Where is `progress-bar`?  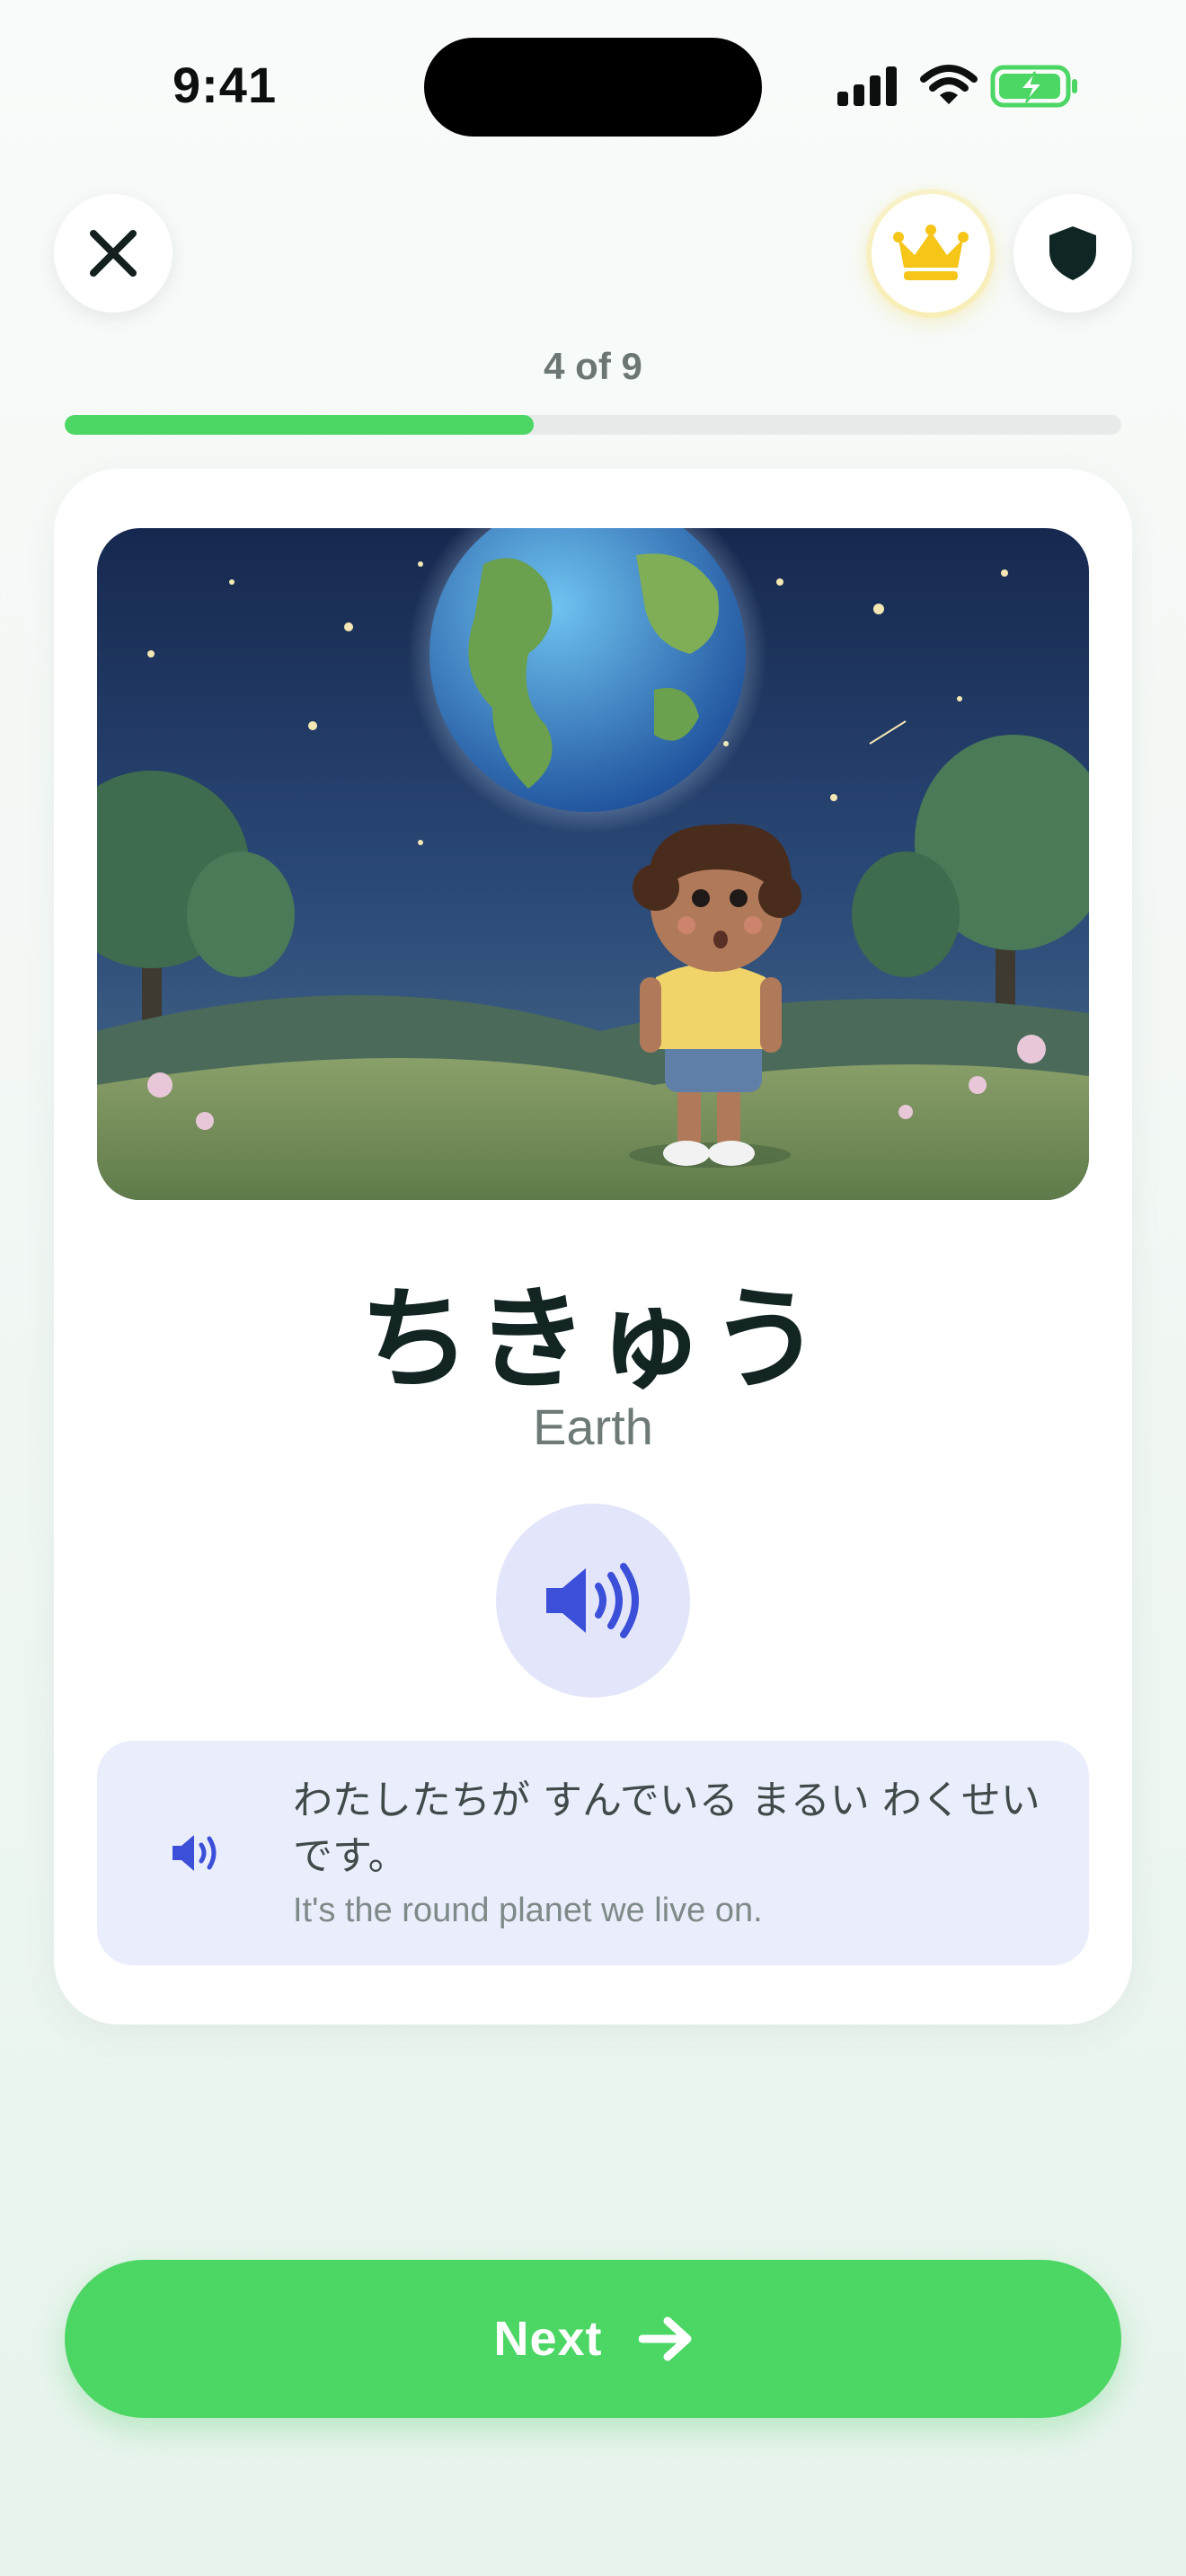 progress-bar is located at coordinates (593, 425).